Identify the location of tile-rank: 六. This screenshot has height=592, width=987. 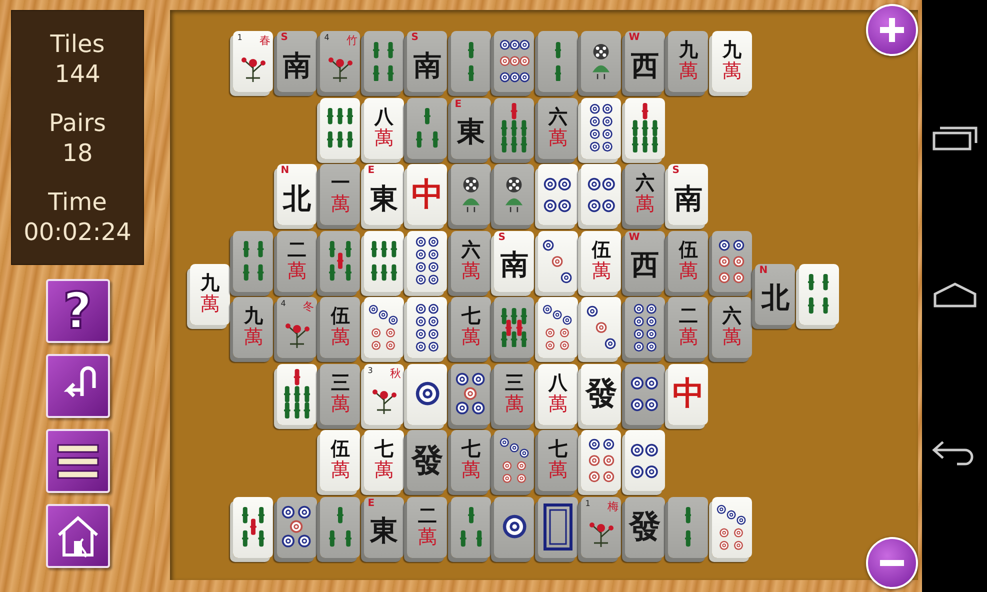
(558, 117).